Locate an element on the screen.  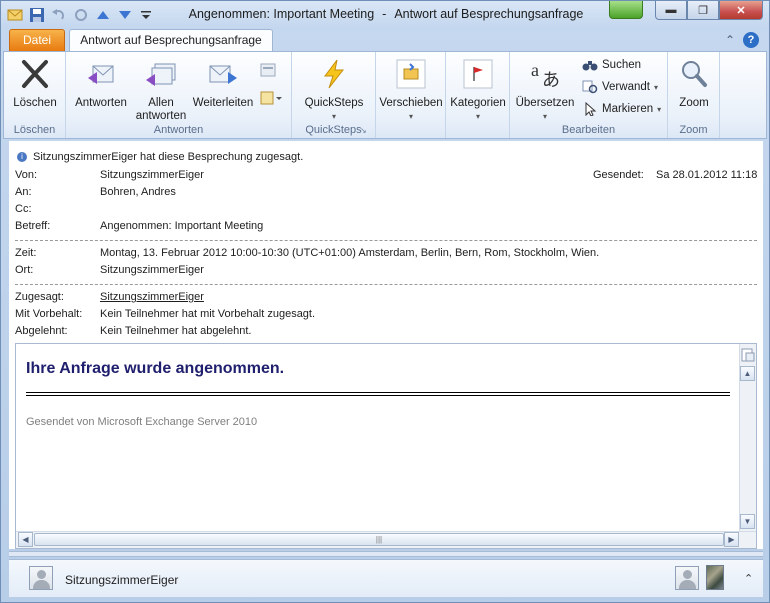
forward-button: Weiterleiten is located at coordinates (223, 84).